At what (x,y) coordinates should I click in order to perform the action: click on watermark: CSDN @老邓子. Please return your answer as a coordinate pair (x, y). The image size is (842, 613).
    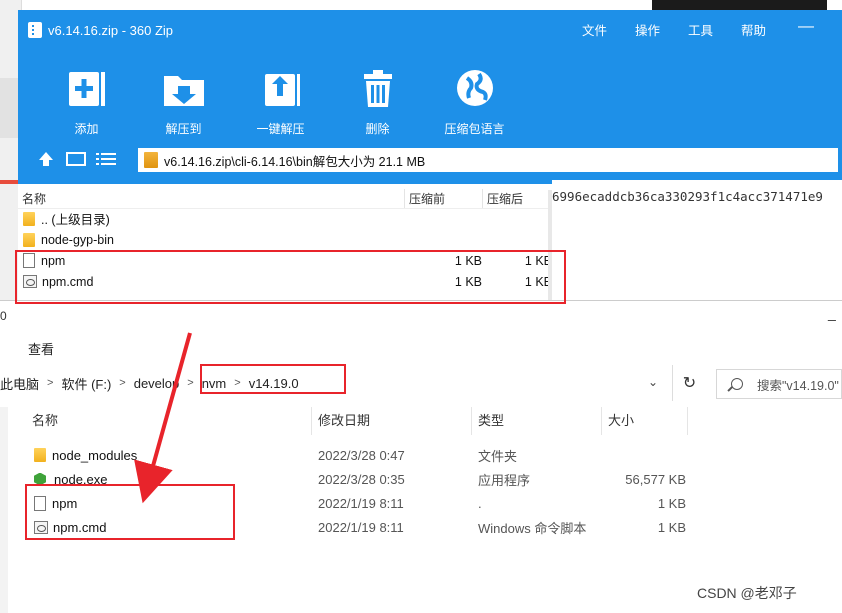
    Looking at the image, I should click on (747, 593).